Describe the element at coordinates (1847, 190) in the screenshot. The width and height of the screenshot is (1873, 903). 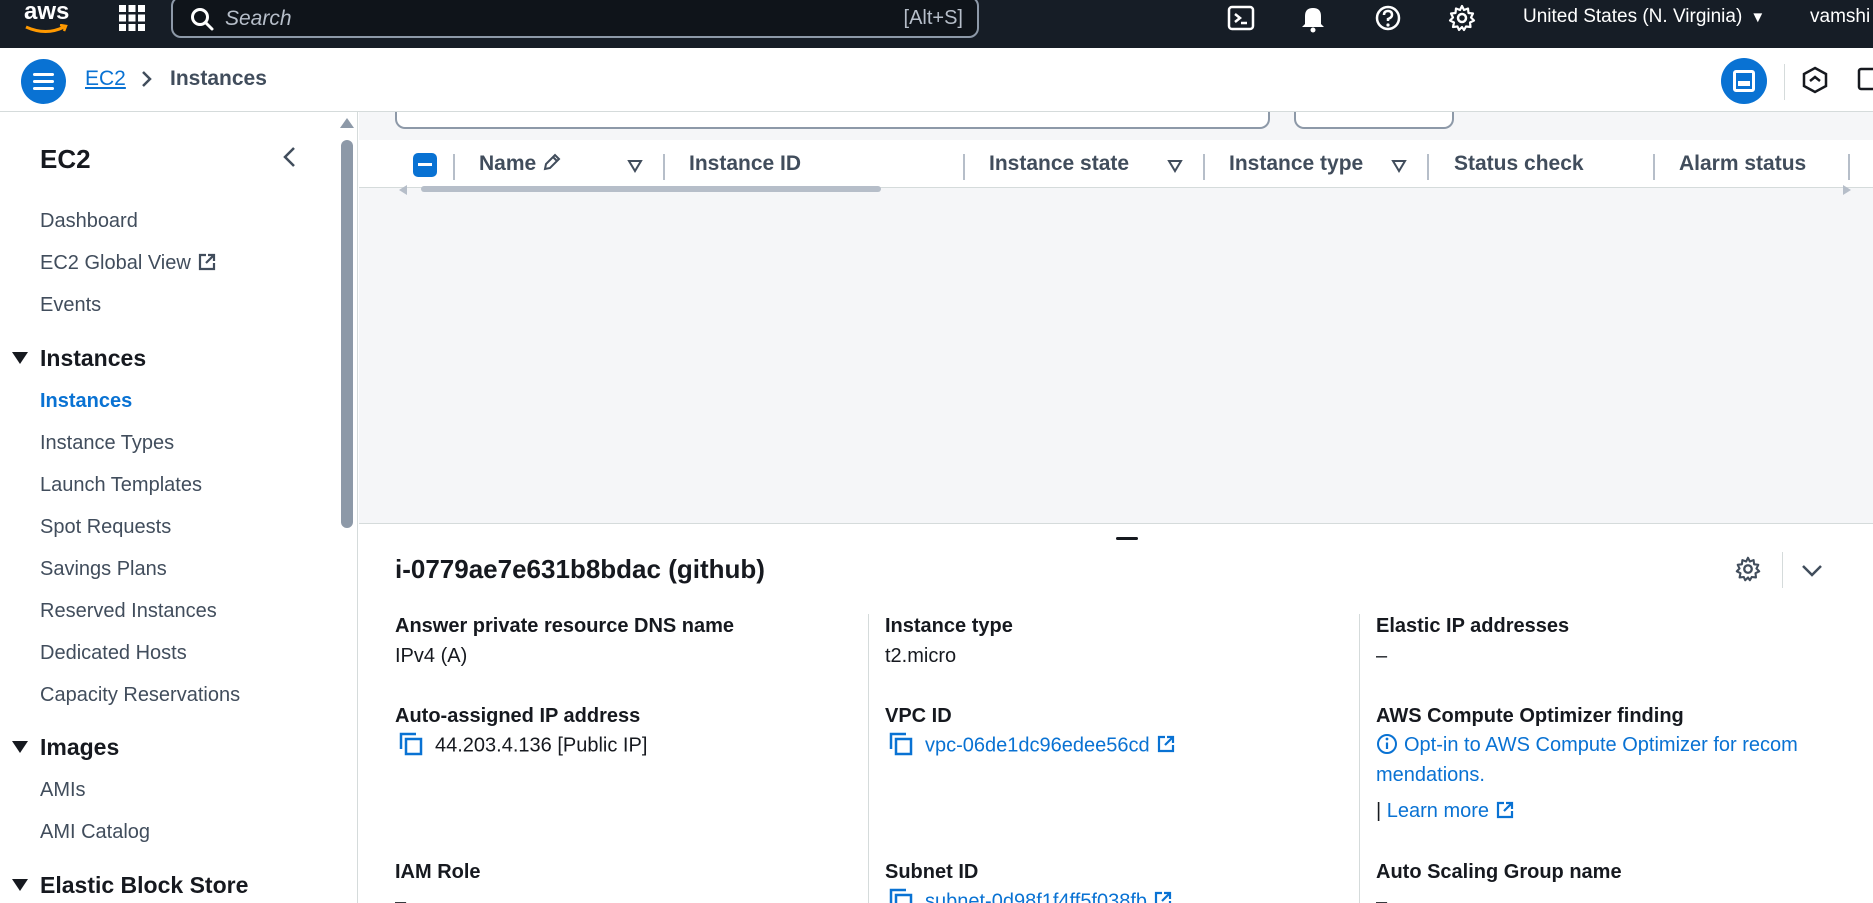
I see `horizontal-scroll-right-arrow` at that location.